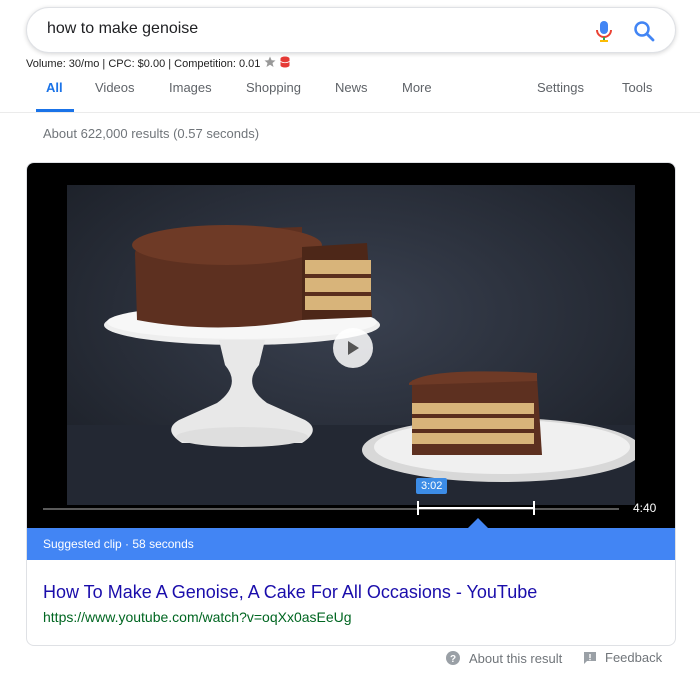  What do you see at coordinates (151, 133) in the screenshot?
I see `result-stats: About 622,000 results (0.57 seconds)` at bounding box center [151, 133].